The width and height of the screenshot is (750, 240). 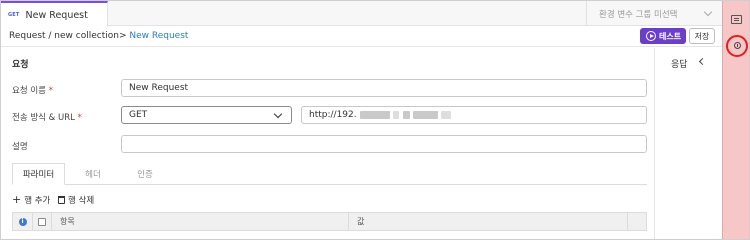 I want to click on method-url-label: 전송 방식 & URL *, so click(x=47, y=118).